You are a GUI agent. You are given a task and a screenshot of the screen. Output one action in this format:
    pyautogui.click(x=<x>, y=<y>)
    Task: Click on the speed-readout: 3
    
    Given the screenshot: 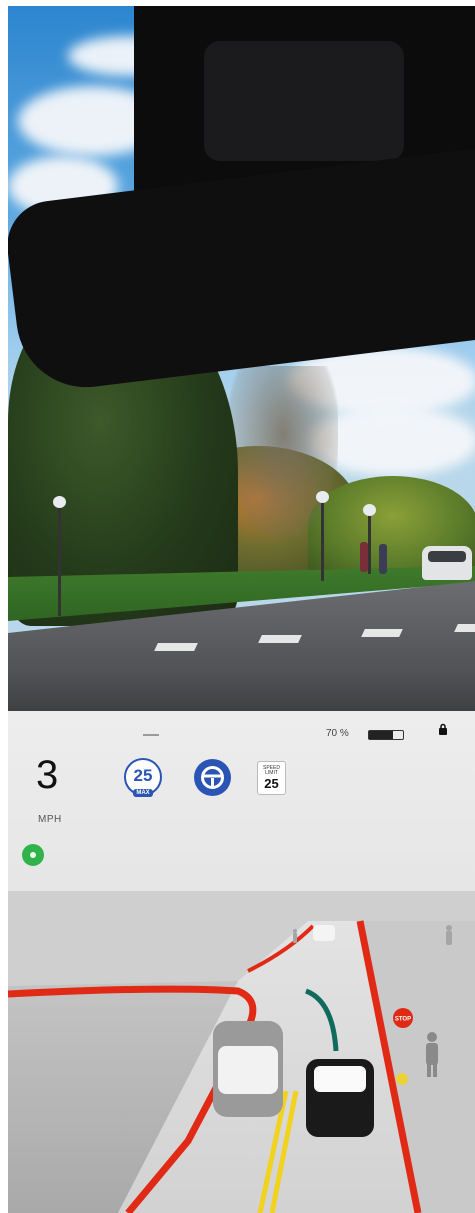 What is the action you would take?
    pyautogui.click(x=47, y=775)
    